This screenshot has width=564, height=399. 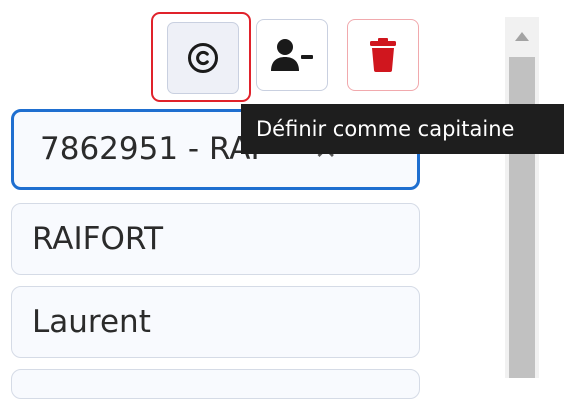 I want to click on first-name-value: Laurent, so click(x=91, y=322).